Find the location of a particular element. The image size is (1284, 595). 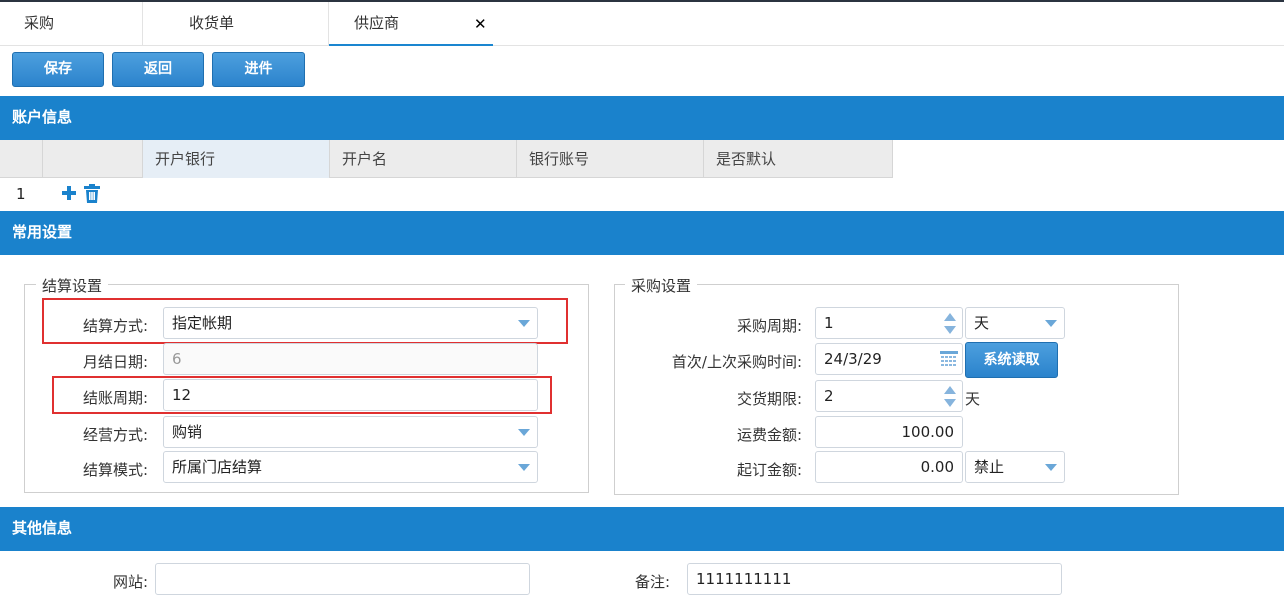

freight-label: 运费金额: is located at coordinates (769, 435).